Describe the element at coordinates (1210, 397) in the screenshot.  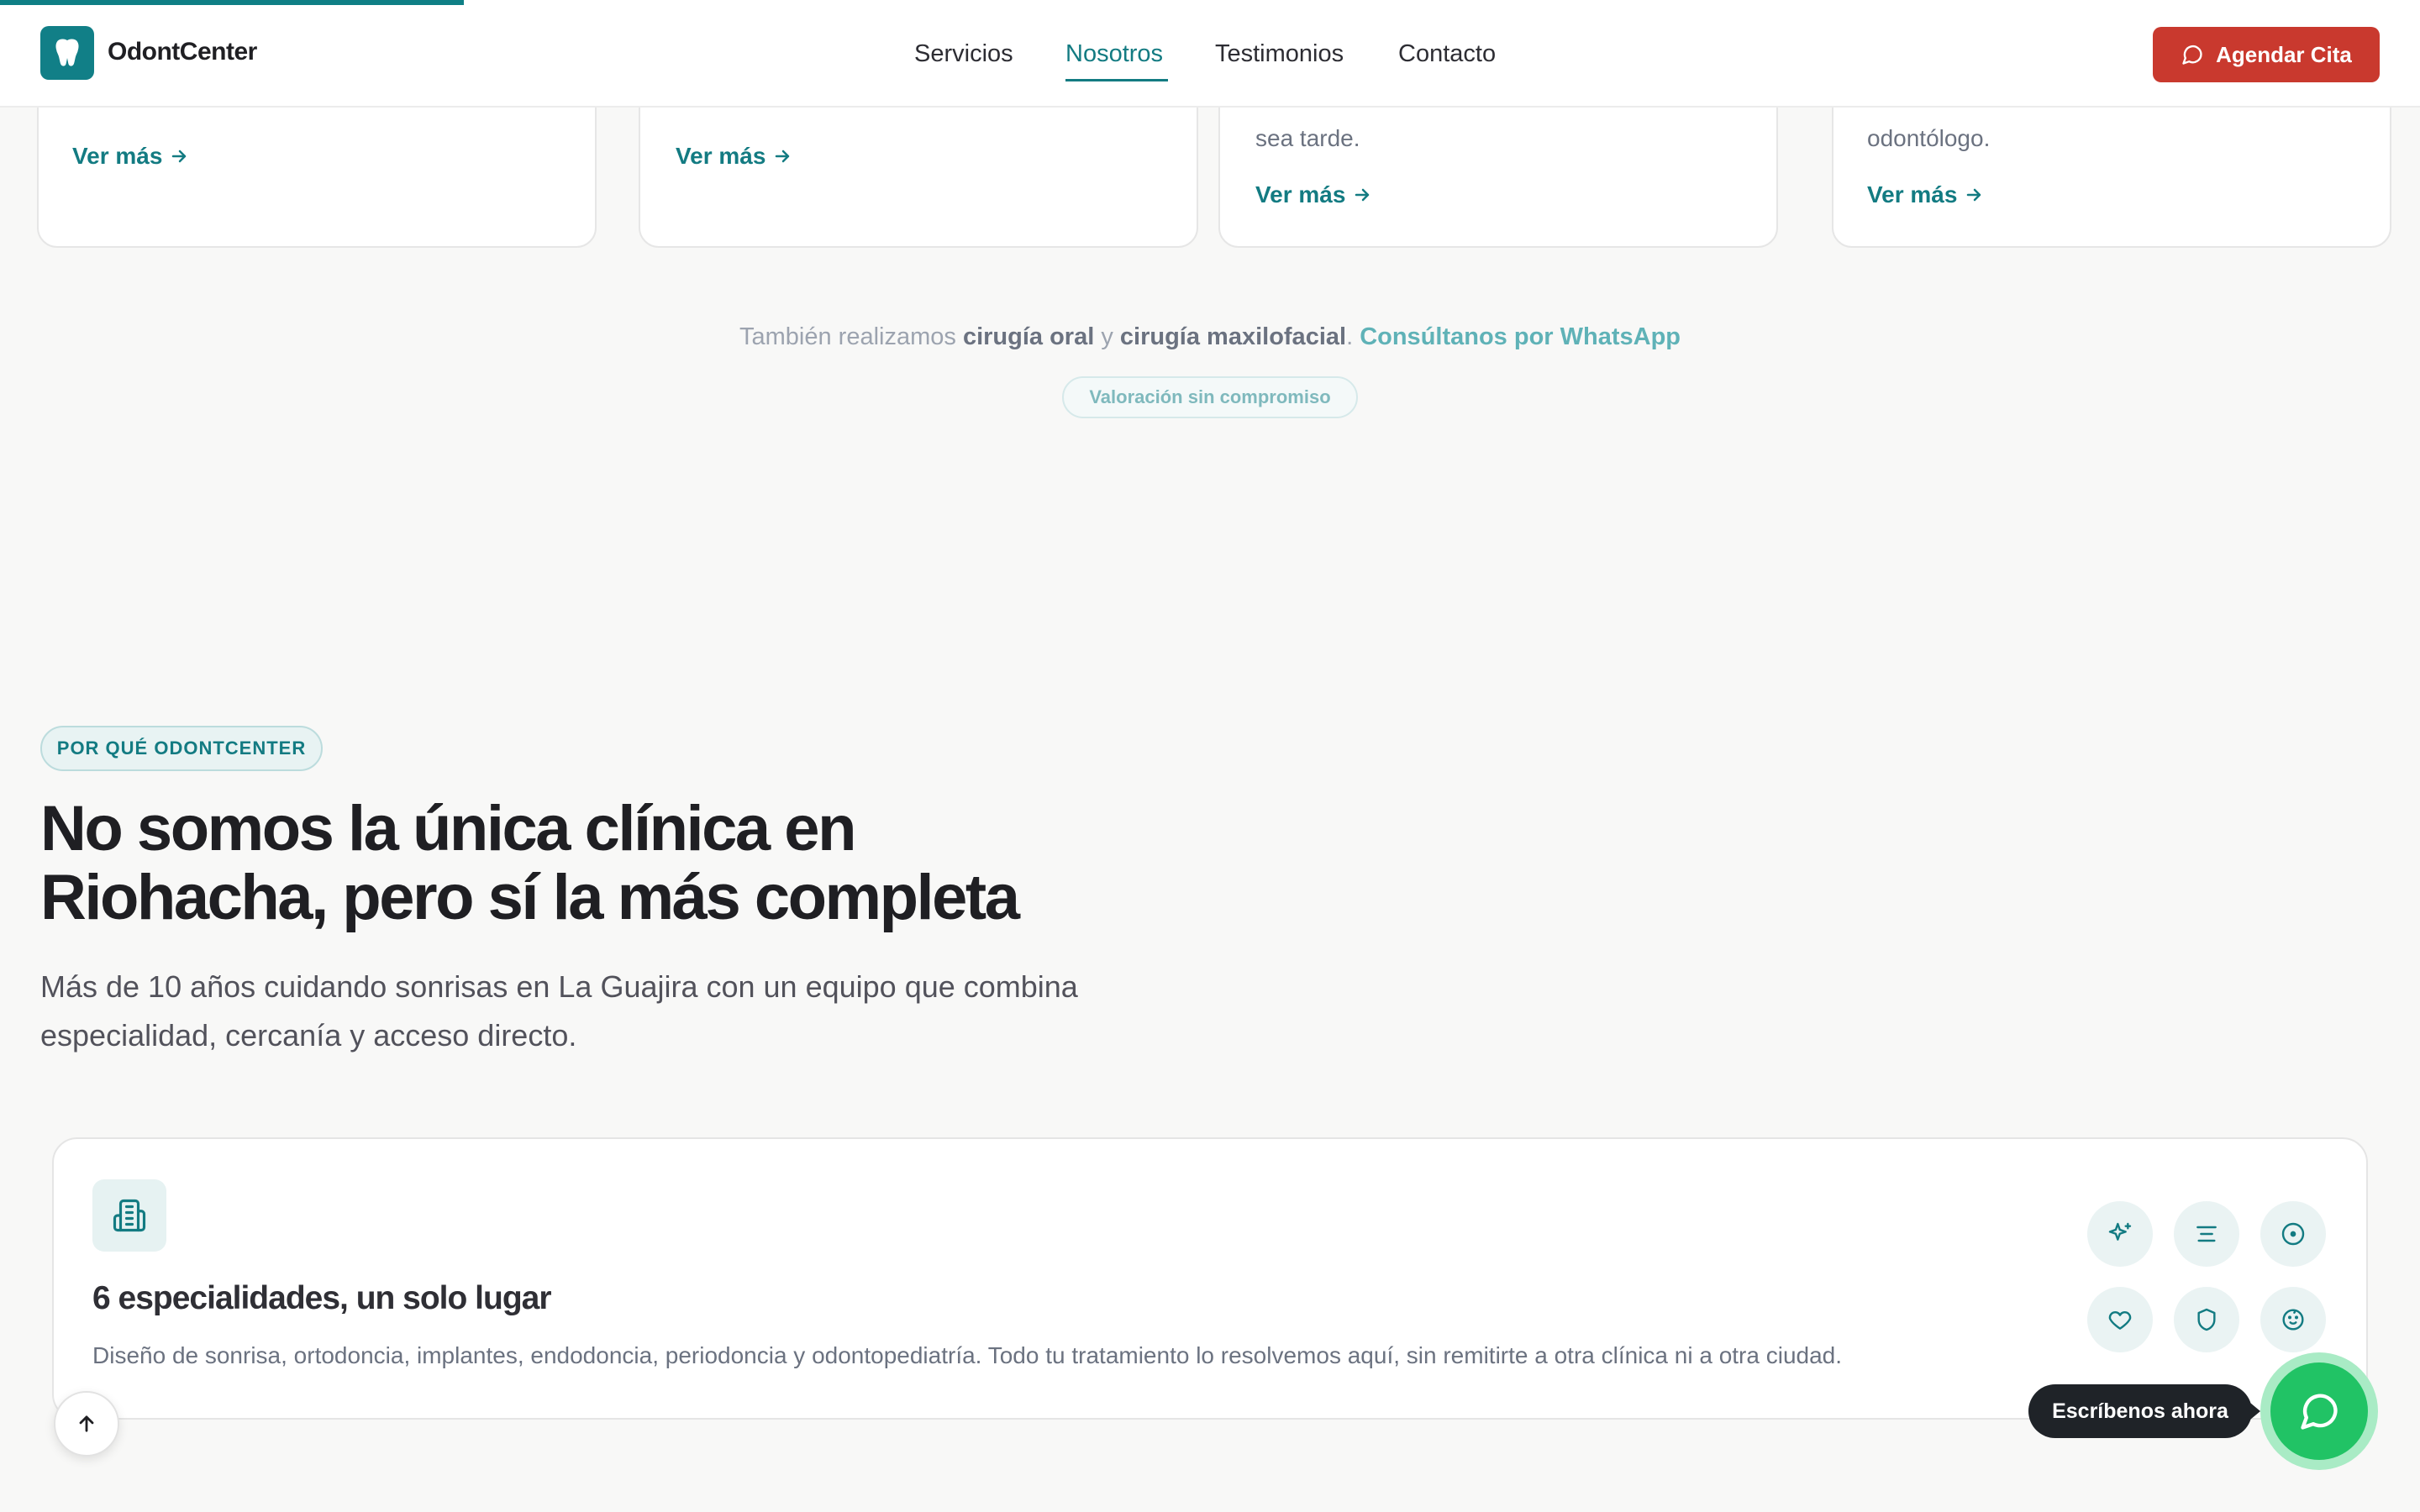
I see `valoracion-pill: Valoración sin compromiso` at that location.